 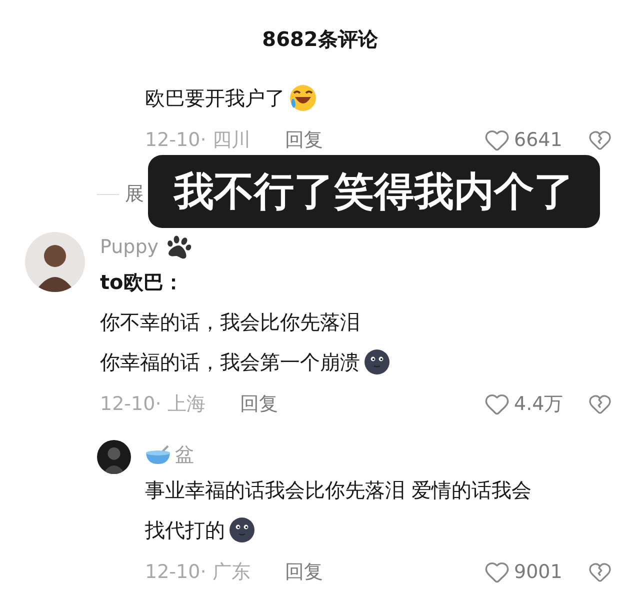 What do you see at coordinates (198, 572) in the screenshot?
I see `date-location: 12-10· 广东` at bounding box center [198, 572].